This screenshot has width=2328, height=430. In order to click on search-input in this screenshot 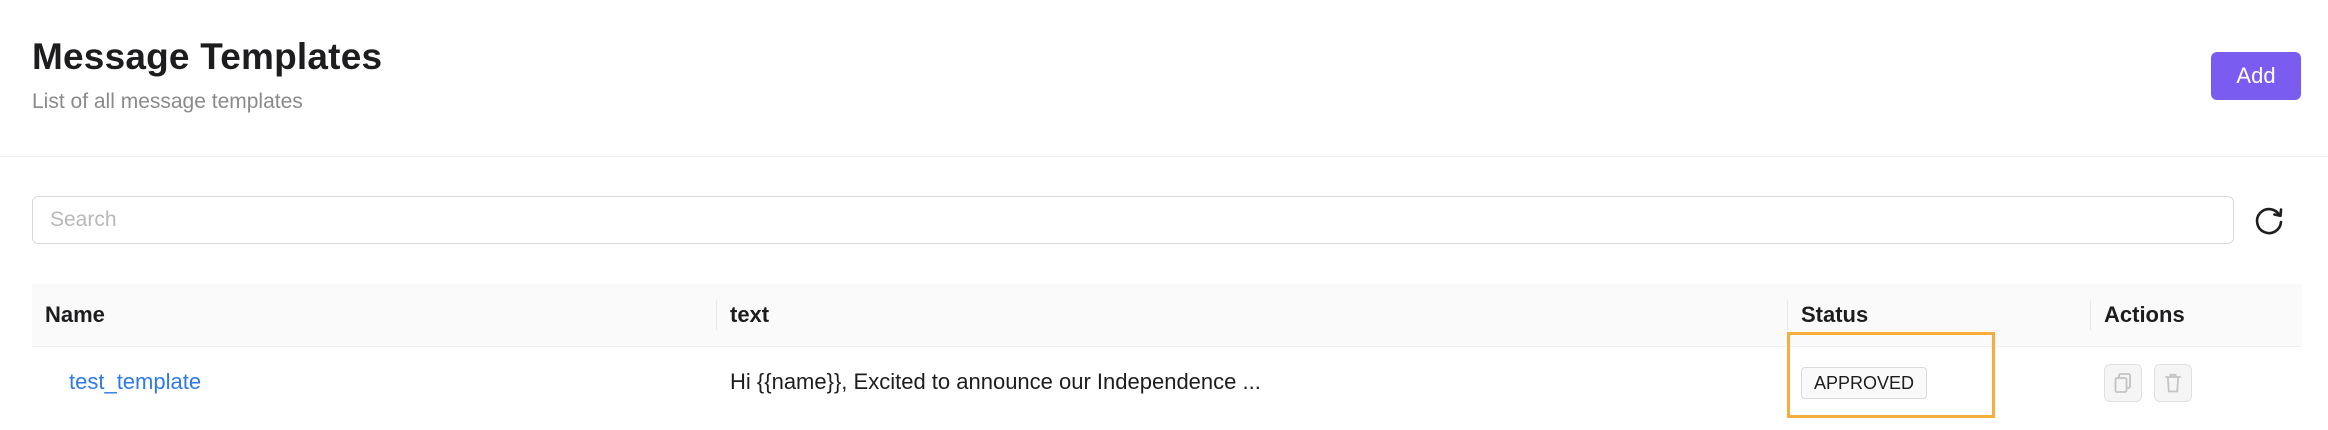, I will do `click(1133, 220)`.